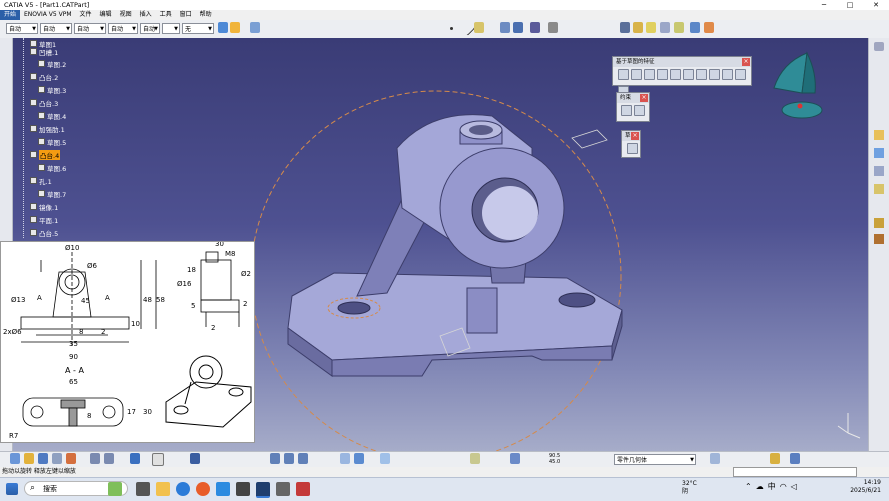  Describe the element at coordinates (796, 486) in the screenshot. I see `volume-icon: ◁` at that location.